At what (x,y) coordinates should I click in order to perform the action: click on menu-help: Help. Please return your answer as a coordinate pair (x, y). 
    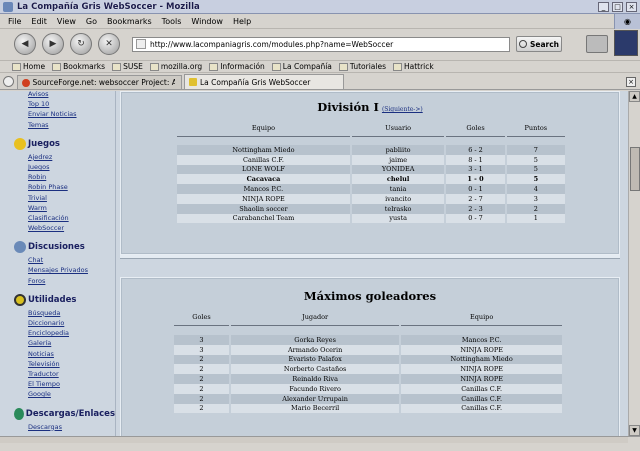
    Looking at the image, I should click on (242, 21).